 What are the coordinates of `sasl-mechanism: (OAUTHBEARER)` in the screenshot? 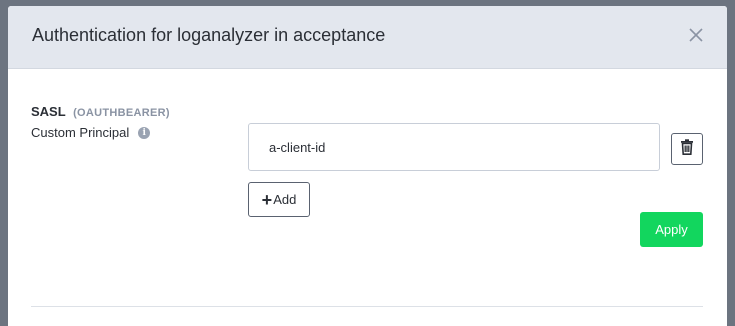 It's located at (121, 113).